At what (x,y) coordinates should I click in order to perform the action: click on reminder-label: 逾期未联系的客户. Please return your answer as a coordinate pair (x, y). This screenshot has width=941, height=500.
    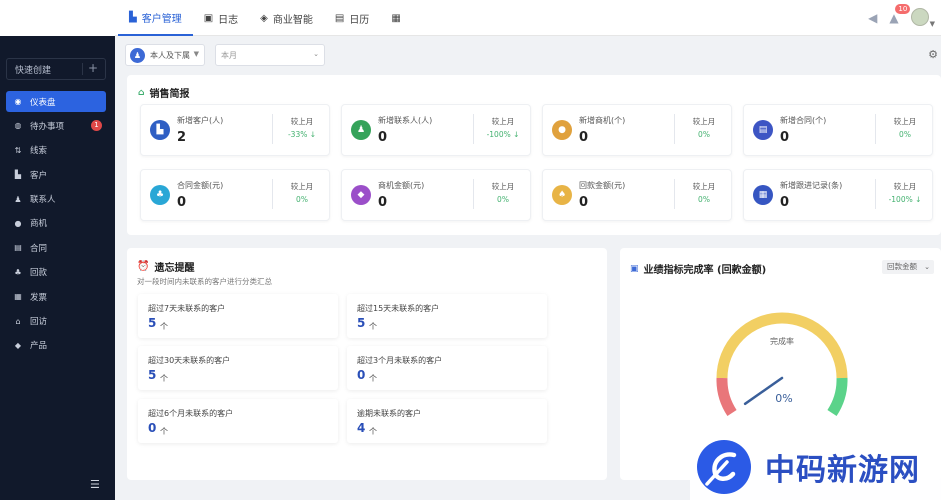
    Looking at the image, I should click on (389, 413).